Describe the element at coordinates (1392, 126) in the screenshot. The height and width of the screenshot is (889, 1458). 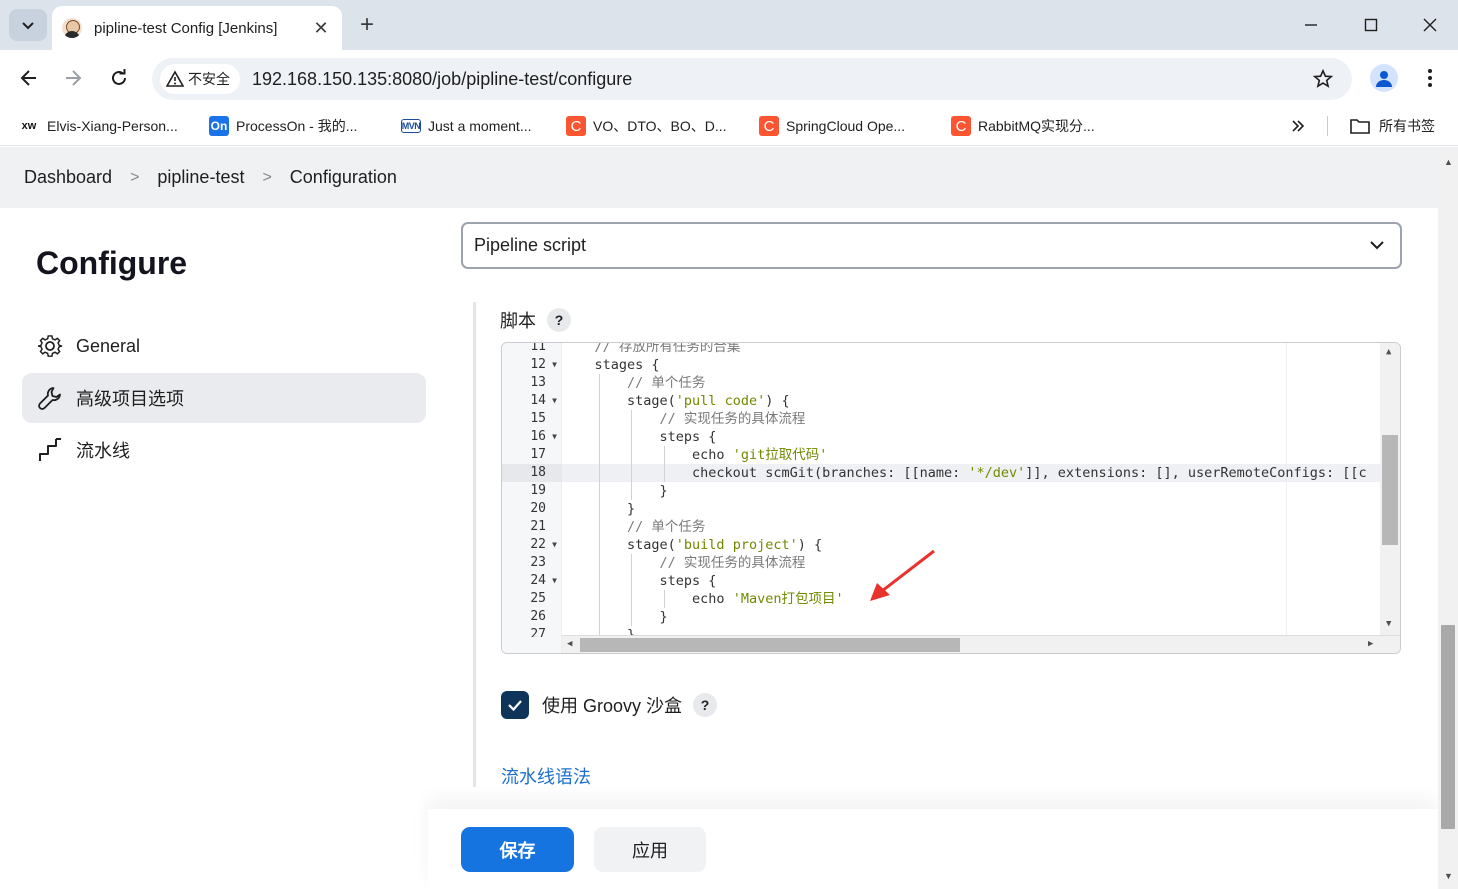
I see `all-bookmarks-button: 所有书签` at that location.